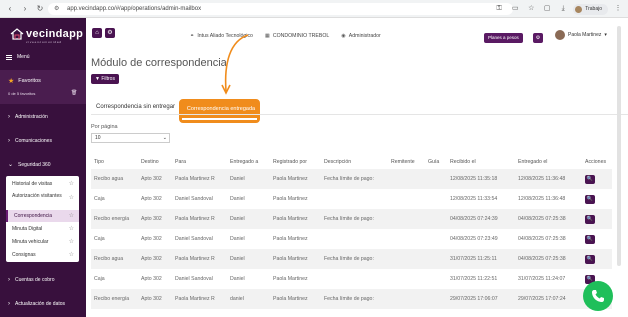 Image resolution: width=628 pixels, height=317 pixels. Describe the element at coordinates (593, 9) in the screenshot. I see `profile-name: Trabajo` at that location.